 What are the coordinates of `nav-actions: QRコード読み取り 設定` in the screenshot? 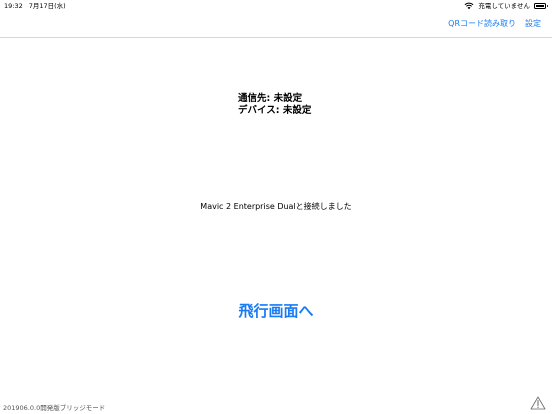 It's located at (494, 23).